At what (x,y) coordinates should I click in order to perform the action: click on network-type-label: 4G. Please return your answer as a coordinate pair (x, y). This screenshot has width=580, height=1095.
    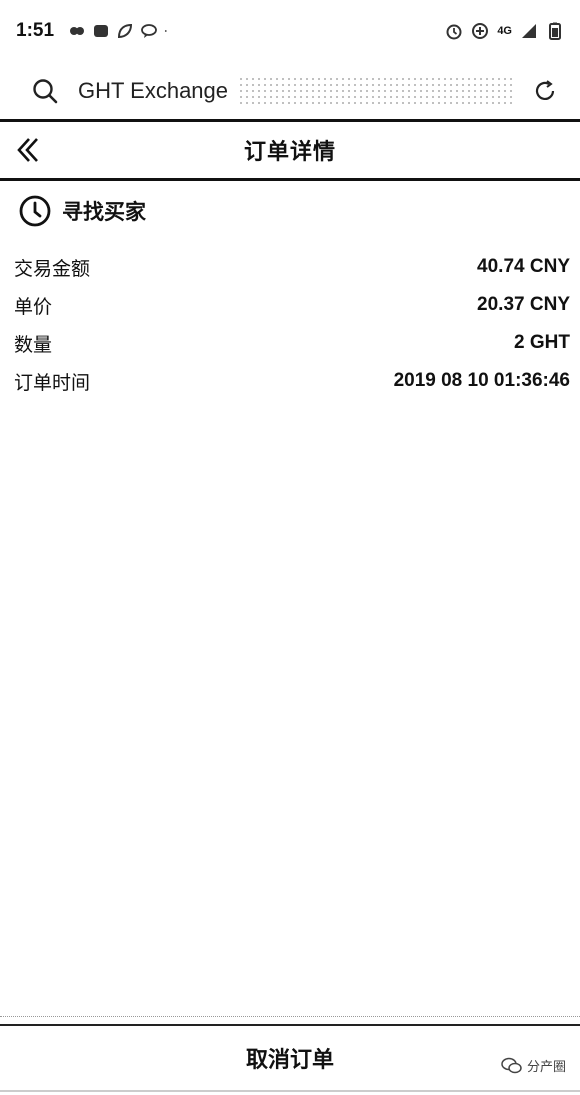
    Looking at the image, I should click on (504, 30).